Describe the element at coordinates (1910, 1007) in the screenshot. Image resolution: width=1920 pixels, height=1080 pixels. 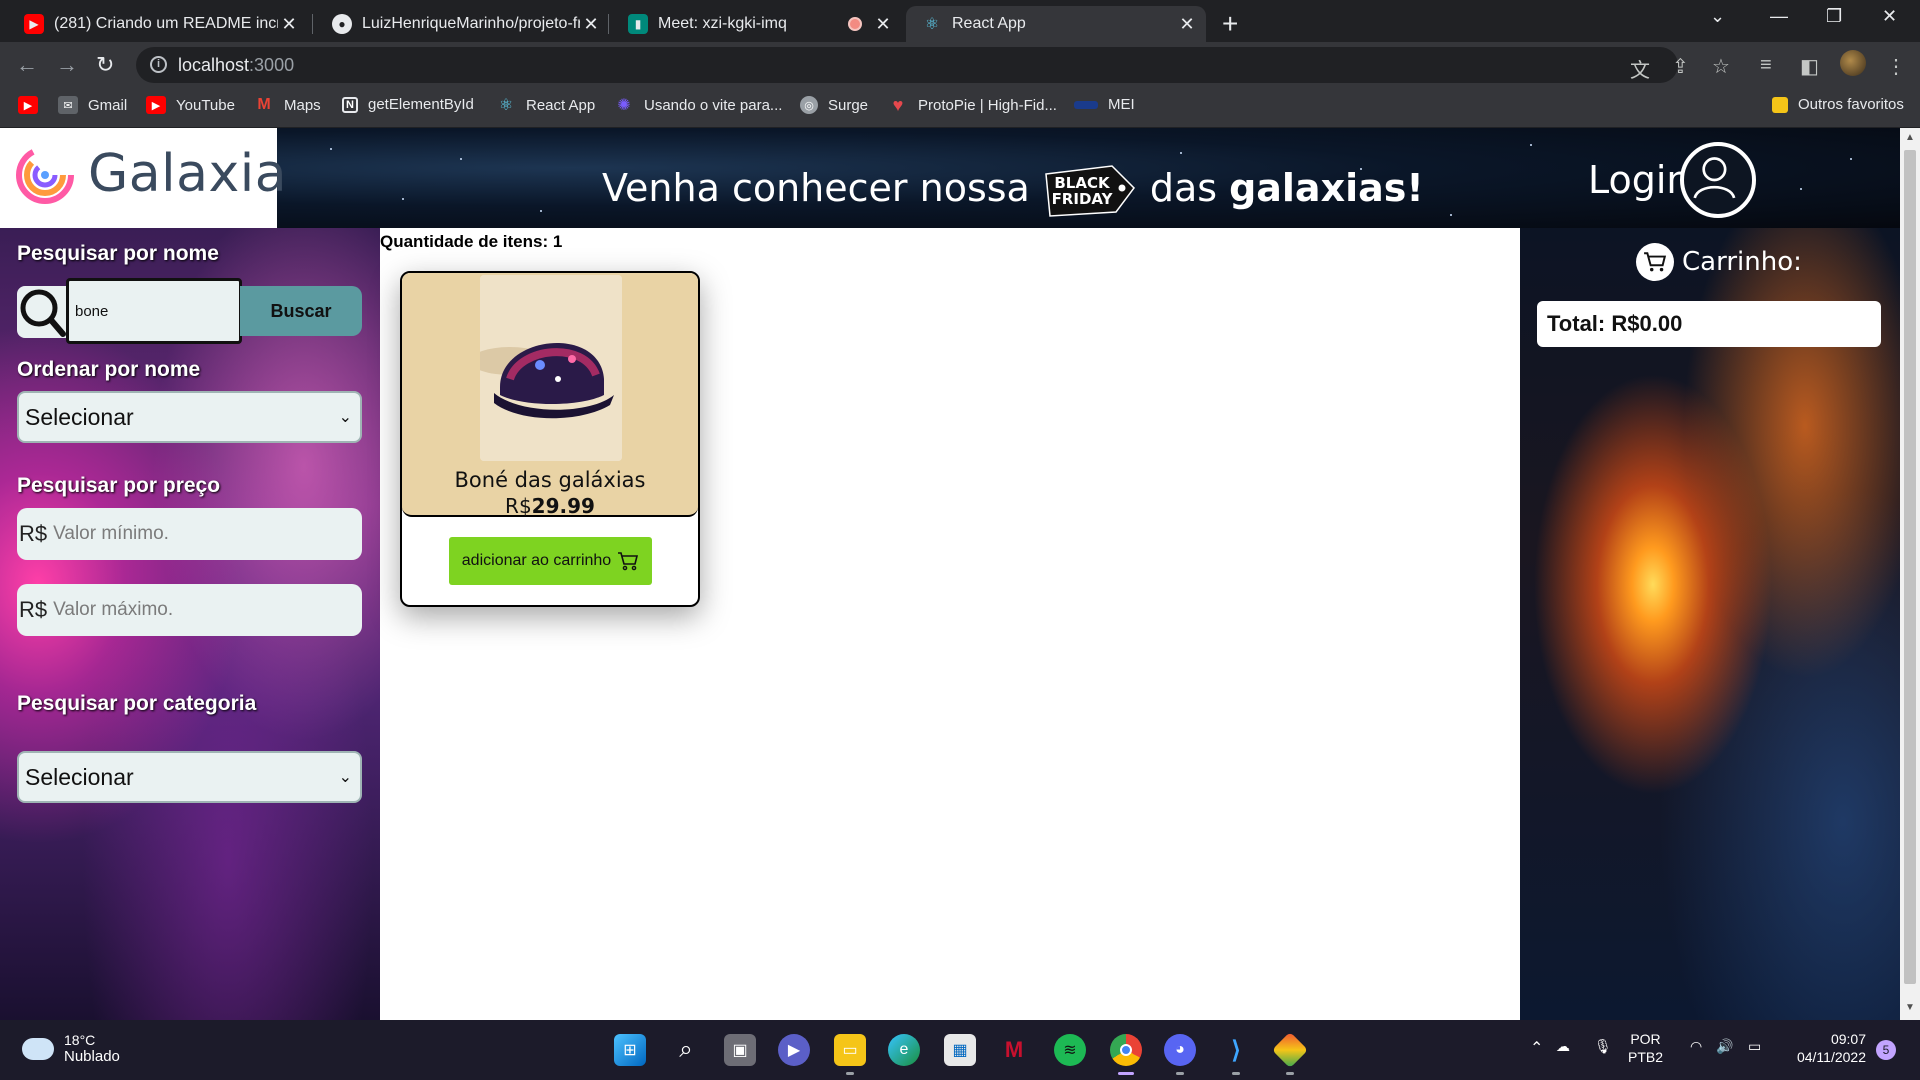
I see `scroll-down-icon: ▼` at that location.